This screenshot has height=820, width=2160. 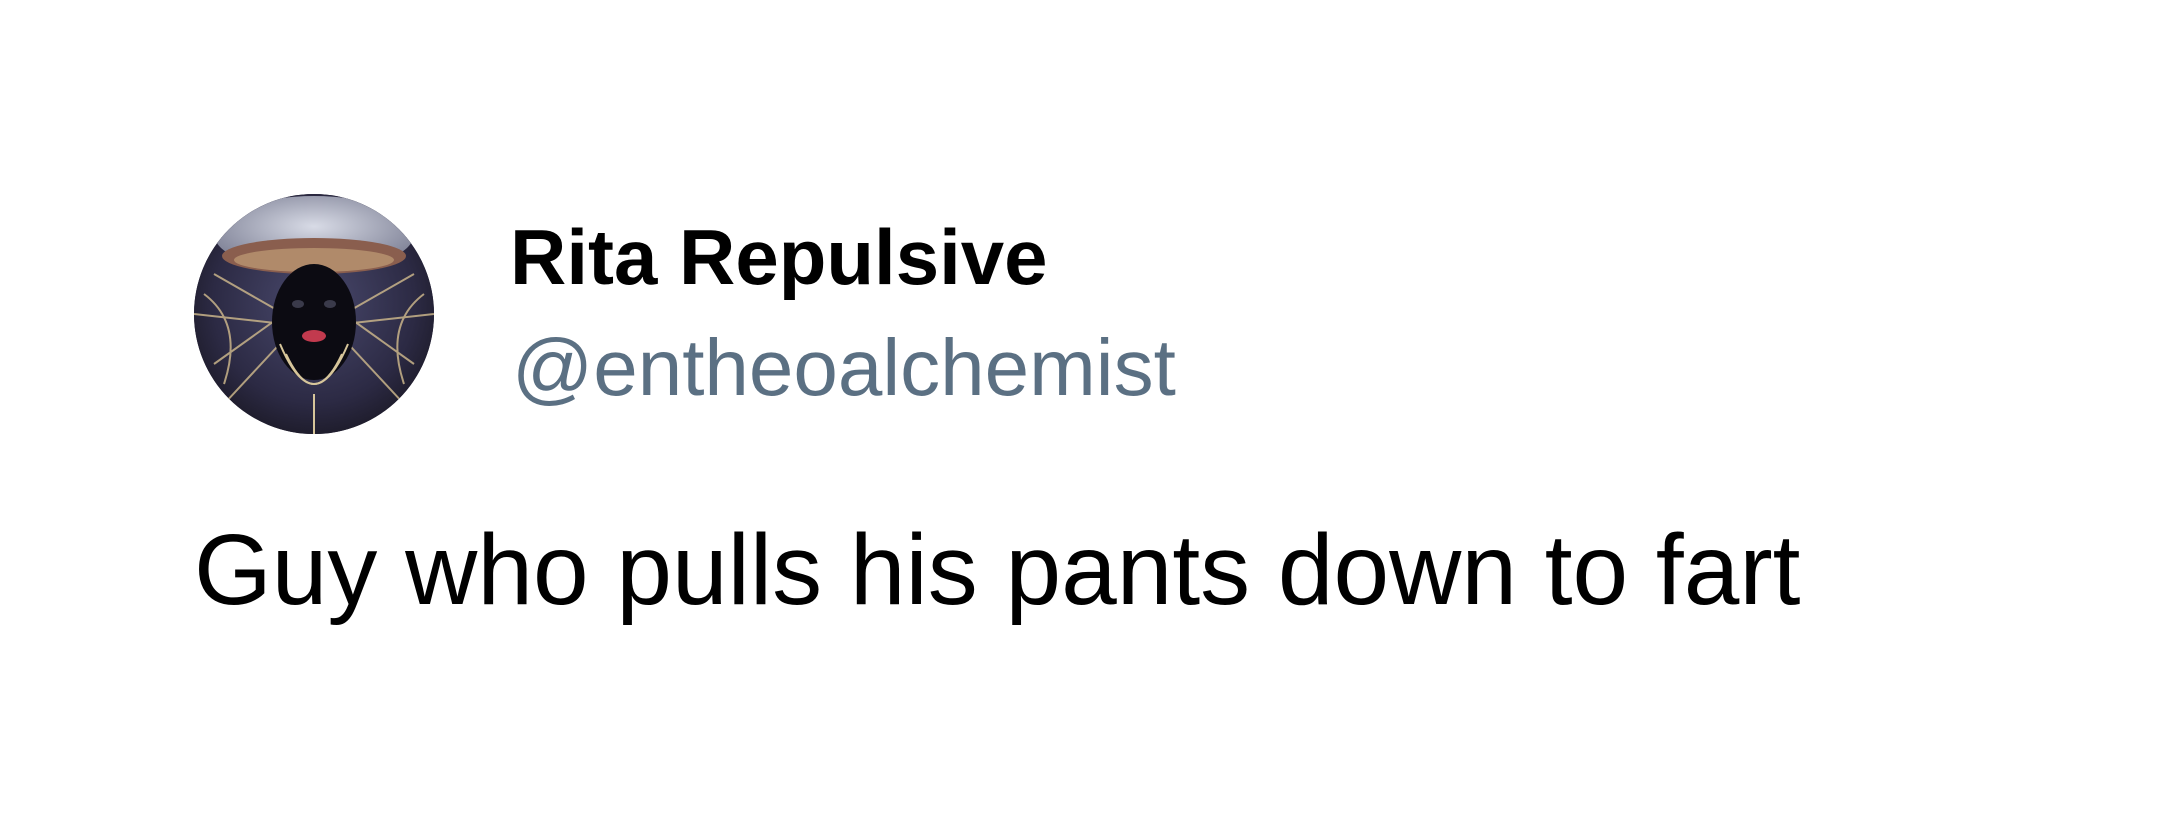 What do you see at coordinates (779, 257) in the screenshot?
I see `author-display-name: Rita Repulsive` at bounding box center [779, 257].